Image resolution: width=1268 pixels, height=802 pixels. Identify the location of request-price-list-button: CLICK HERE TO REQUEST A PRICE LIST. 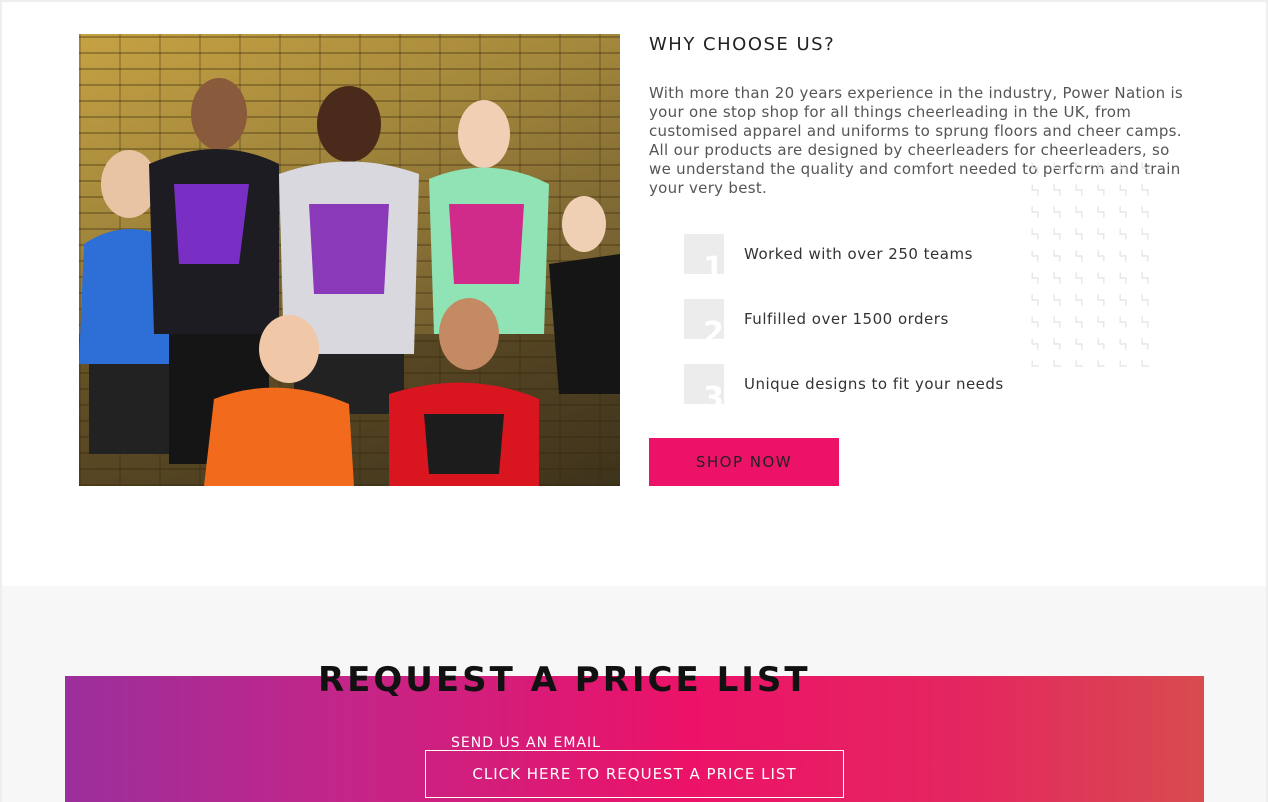
(634, 774).